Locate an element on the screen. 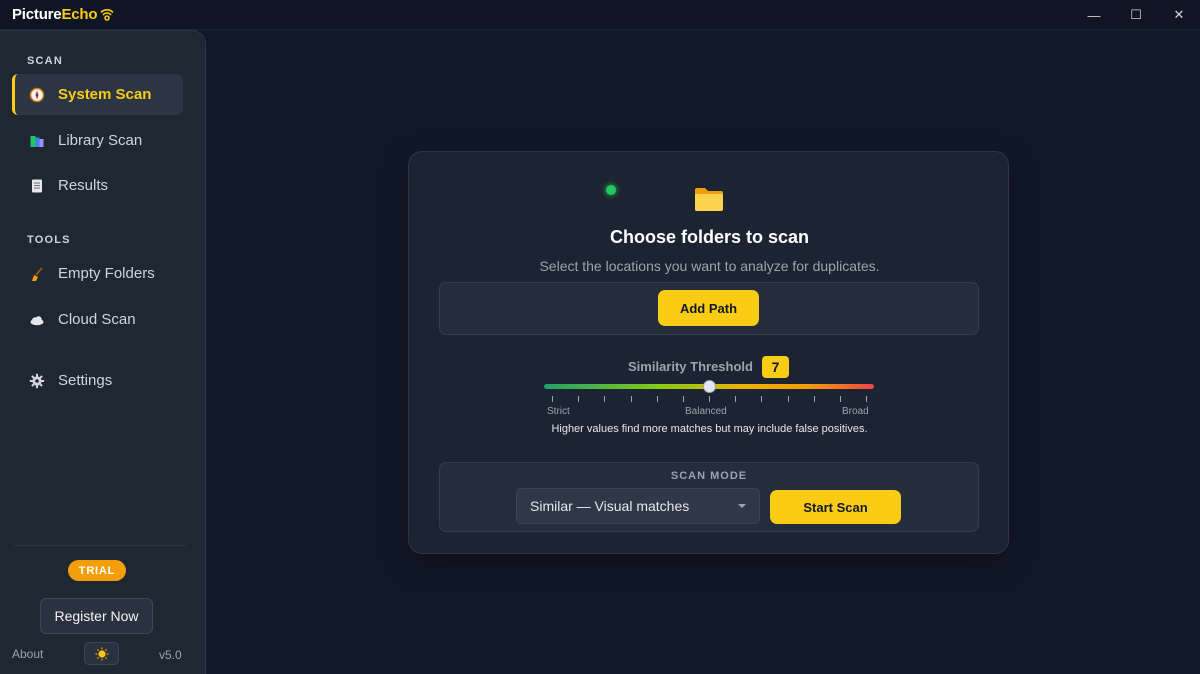 The height and width of the screenshot is (674, 1200). cloud-icon is located at coordinates (37, 320).